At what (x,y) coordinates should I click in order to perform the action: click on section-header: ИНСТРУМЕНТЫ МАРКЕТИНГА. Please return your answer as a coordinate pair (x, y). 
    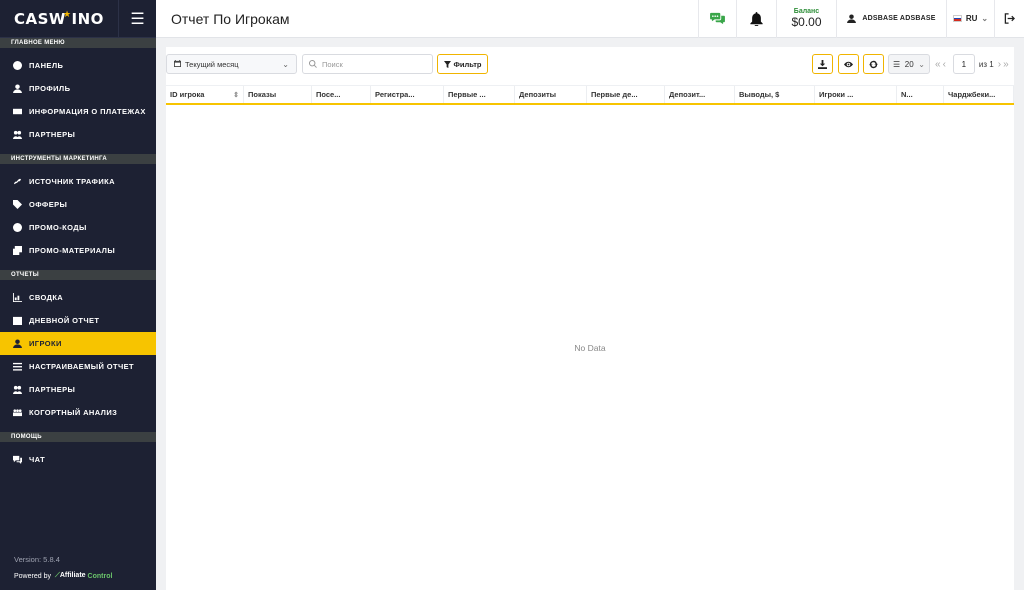
    Looking at the image, I should click on (78, 159).